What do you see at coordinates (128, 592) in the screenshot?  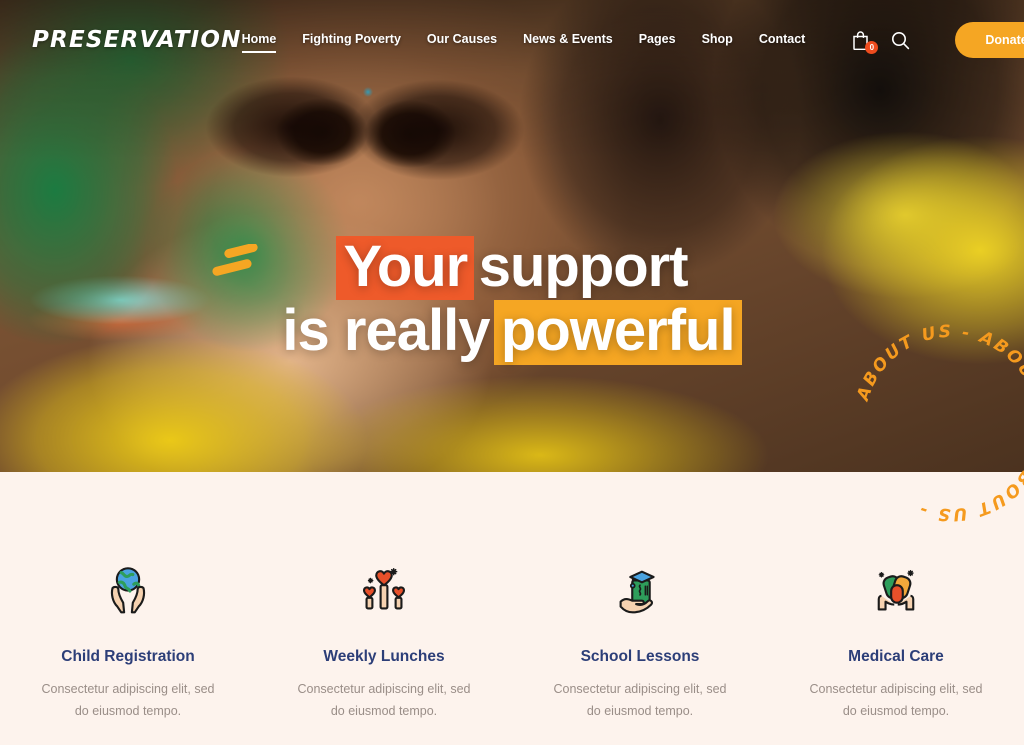 I see `globe-in-hands-icon` at bounding box center [128, 592].